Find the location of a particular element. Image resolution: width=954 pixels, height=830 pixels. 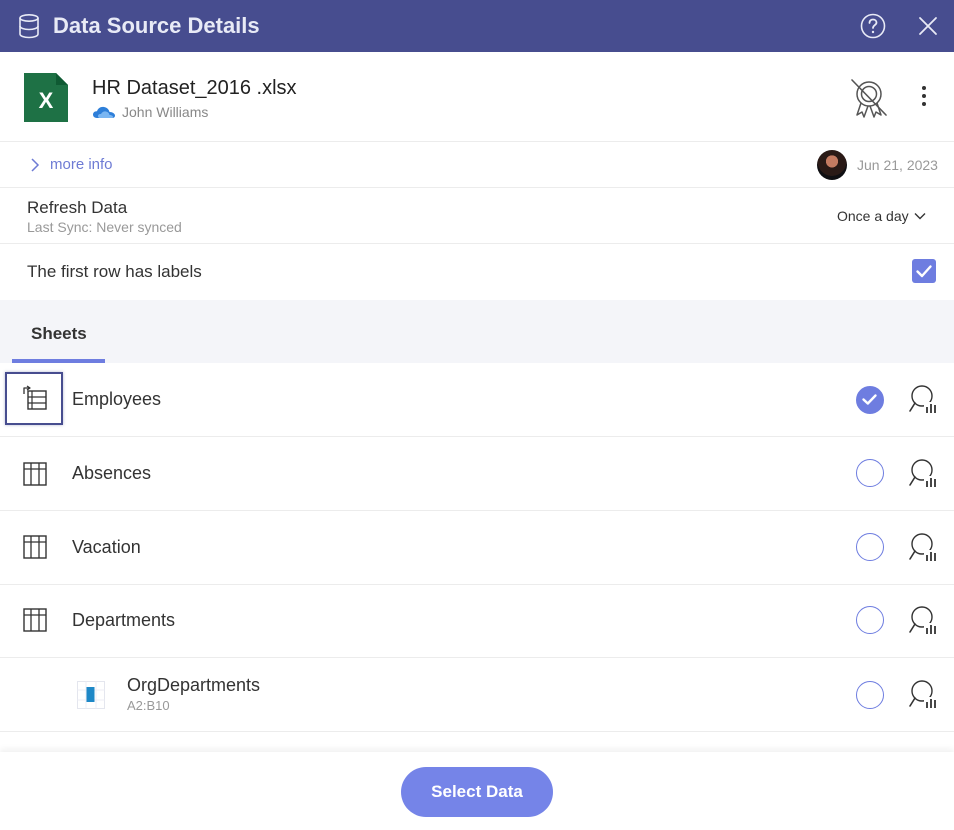

onedrive-cloud-icon is located at coordinates (104, 112).